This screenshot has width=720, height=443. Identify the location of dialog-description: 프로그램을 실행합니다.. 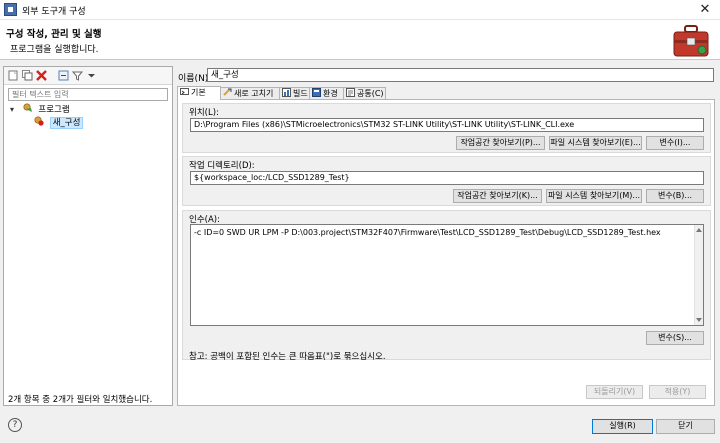
(54, 50).